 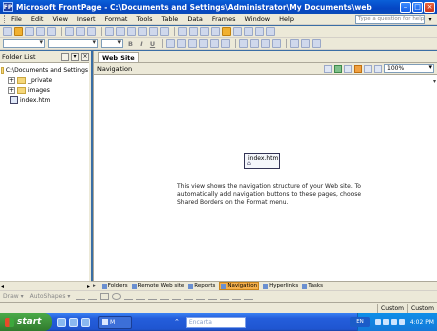 I want to click on tab-navigation: Navigation, so click(x=239, y=286).